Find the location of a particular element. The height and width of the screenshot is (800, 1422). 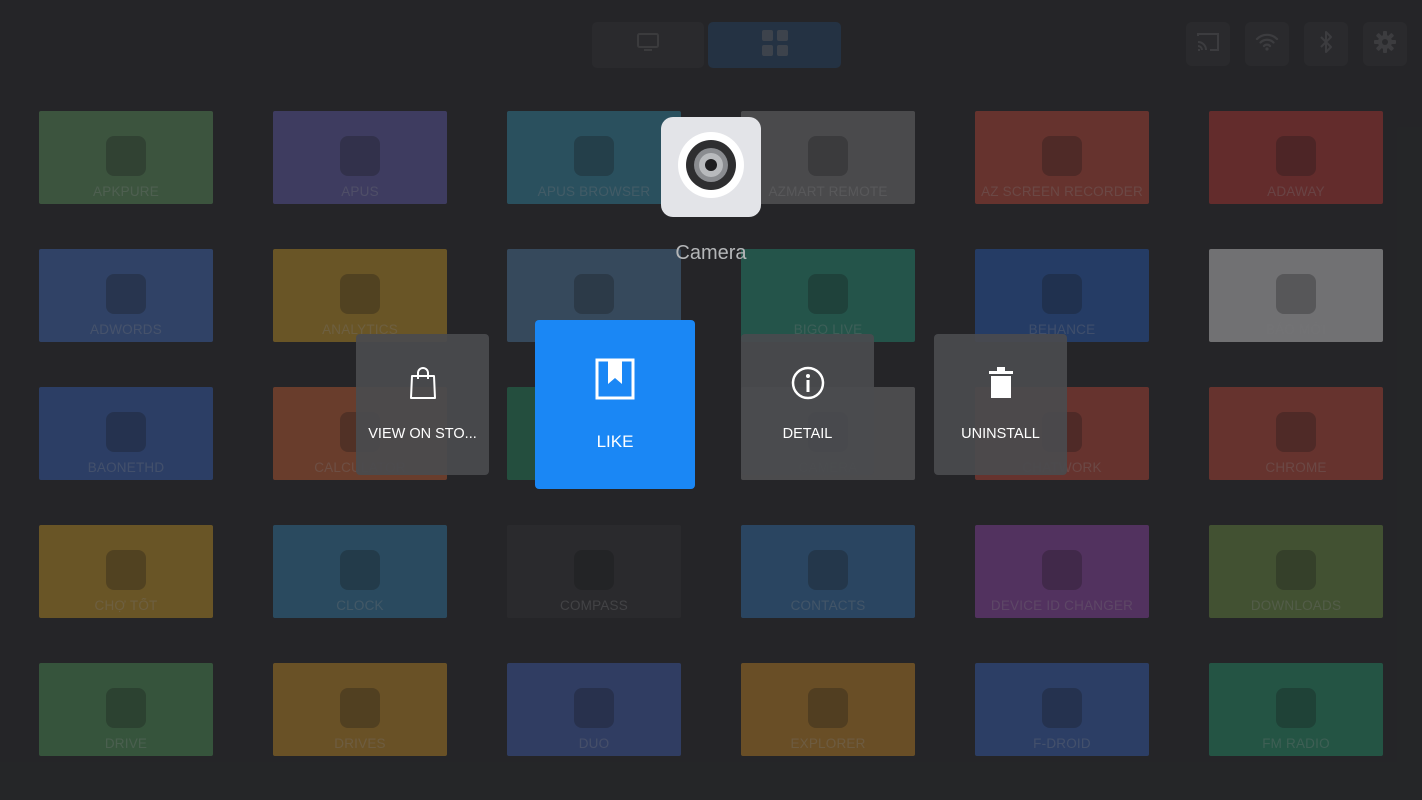

bluetooth-button is located at coordinates (1326, 44).